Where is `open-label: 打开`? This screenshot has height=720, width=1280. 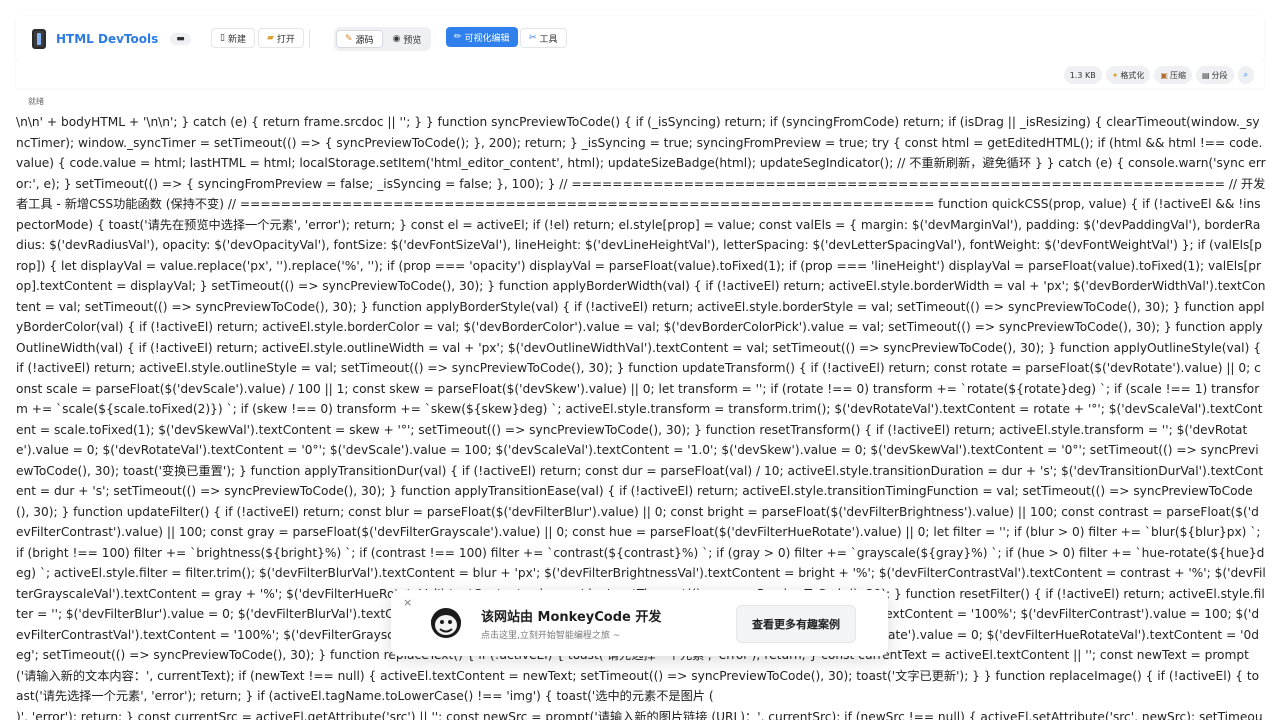 open-label: 打开 is located at coordinates (285, 39).